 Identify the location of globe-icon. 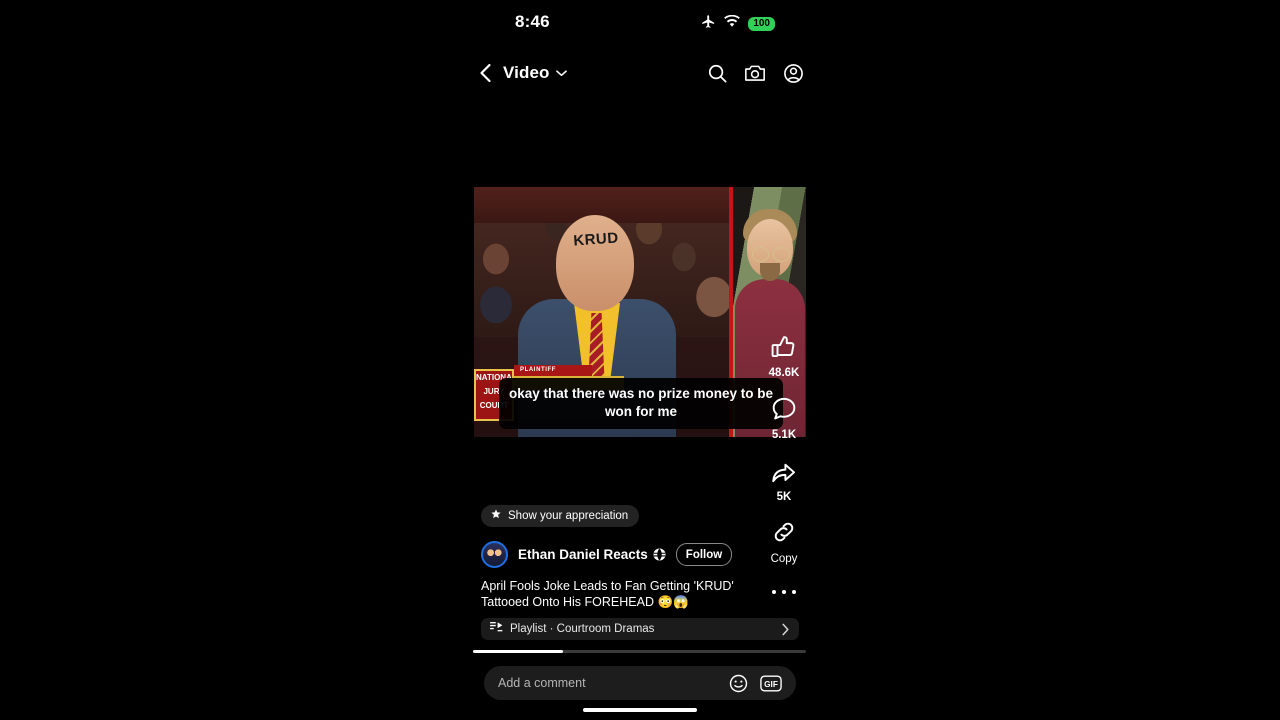
(659, 554).